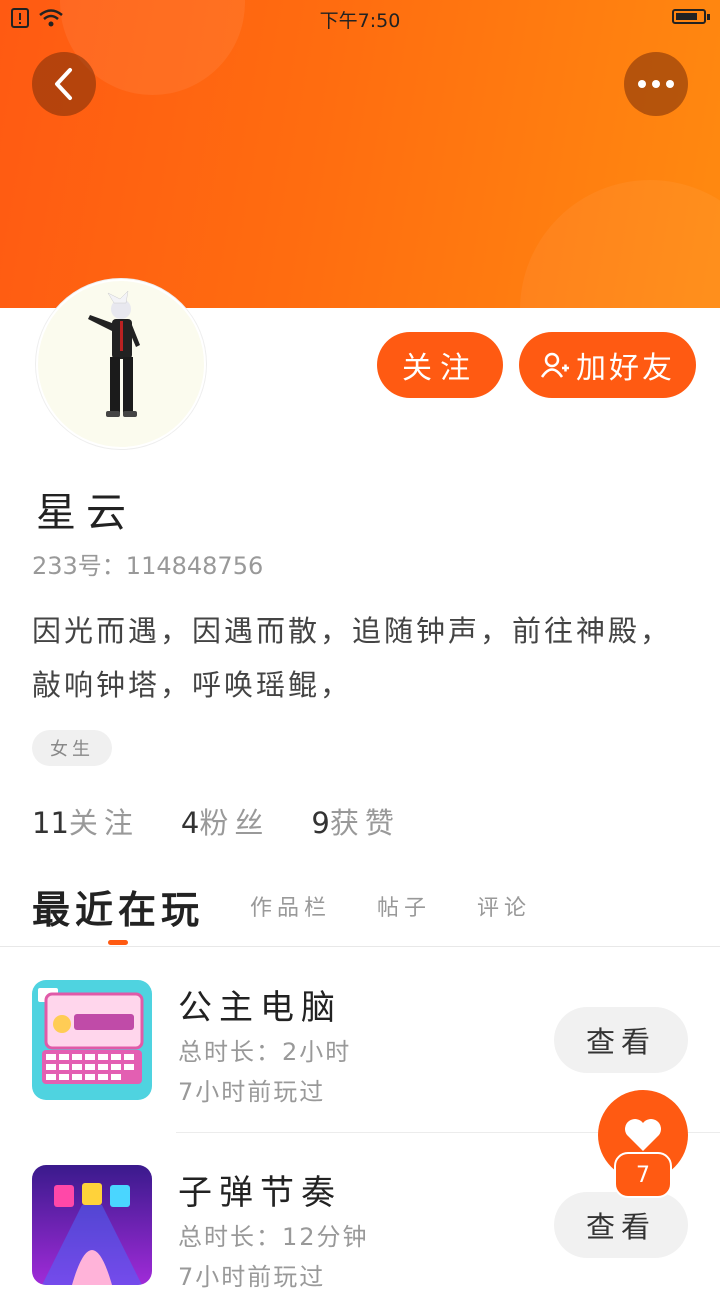 Image resolution: width=720 pixels, height=1295 pixels. I want to click on stat-followers: 4 粉丝, so click(225, 821).